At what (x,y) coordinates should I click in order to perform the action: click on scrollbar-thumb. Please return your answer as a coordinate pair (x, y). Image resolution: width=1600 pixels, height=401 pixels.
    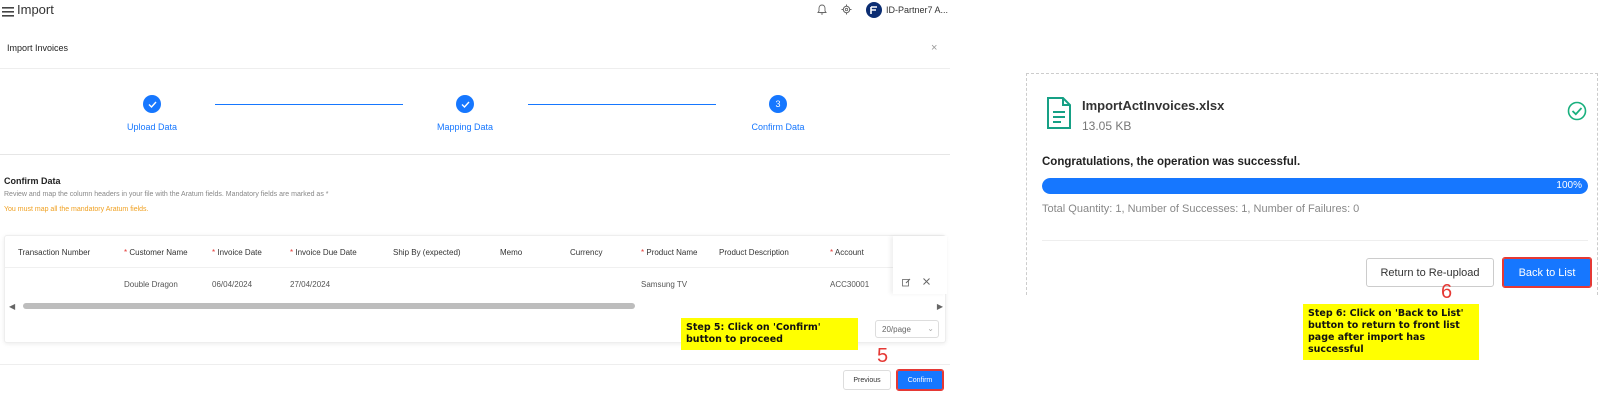
    Looking at the image, I should click on (329, 306).